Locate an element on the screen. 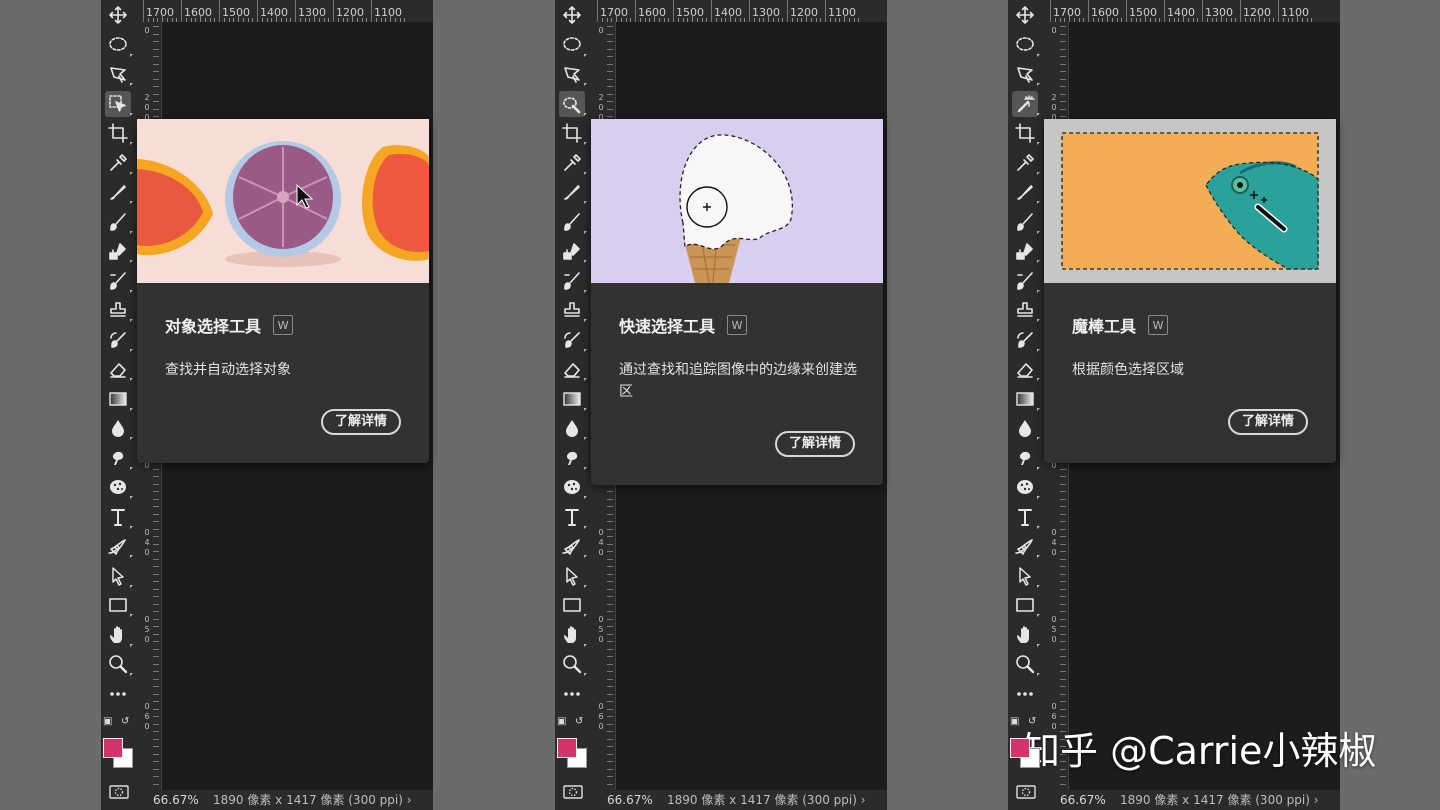 The width and height of the screenshot is (1440, 810). tool-group-indicator is located at coordinates (131, 350).